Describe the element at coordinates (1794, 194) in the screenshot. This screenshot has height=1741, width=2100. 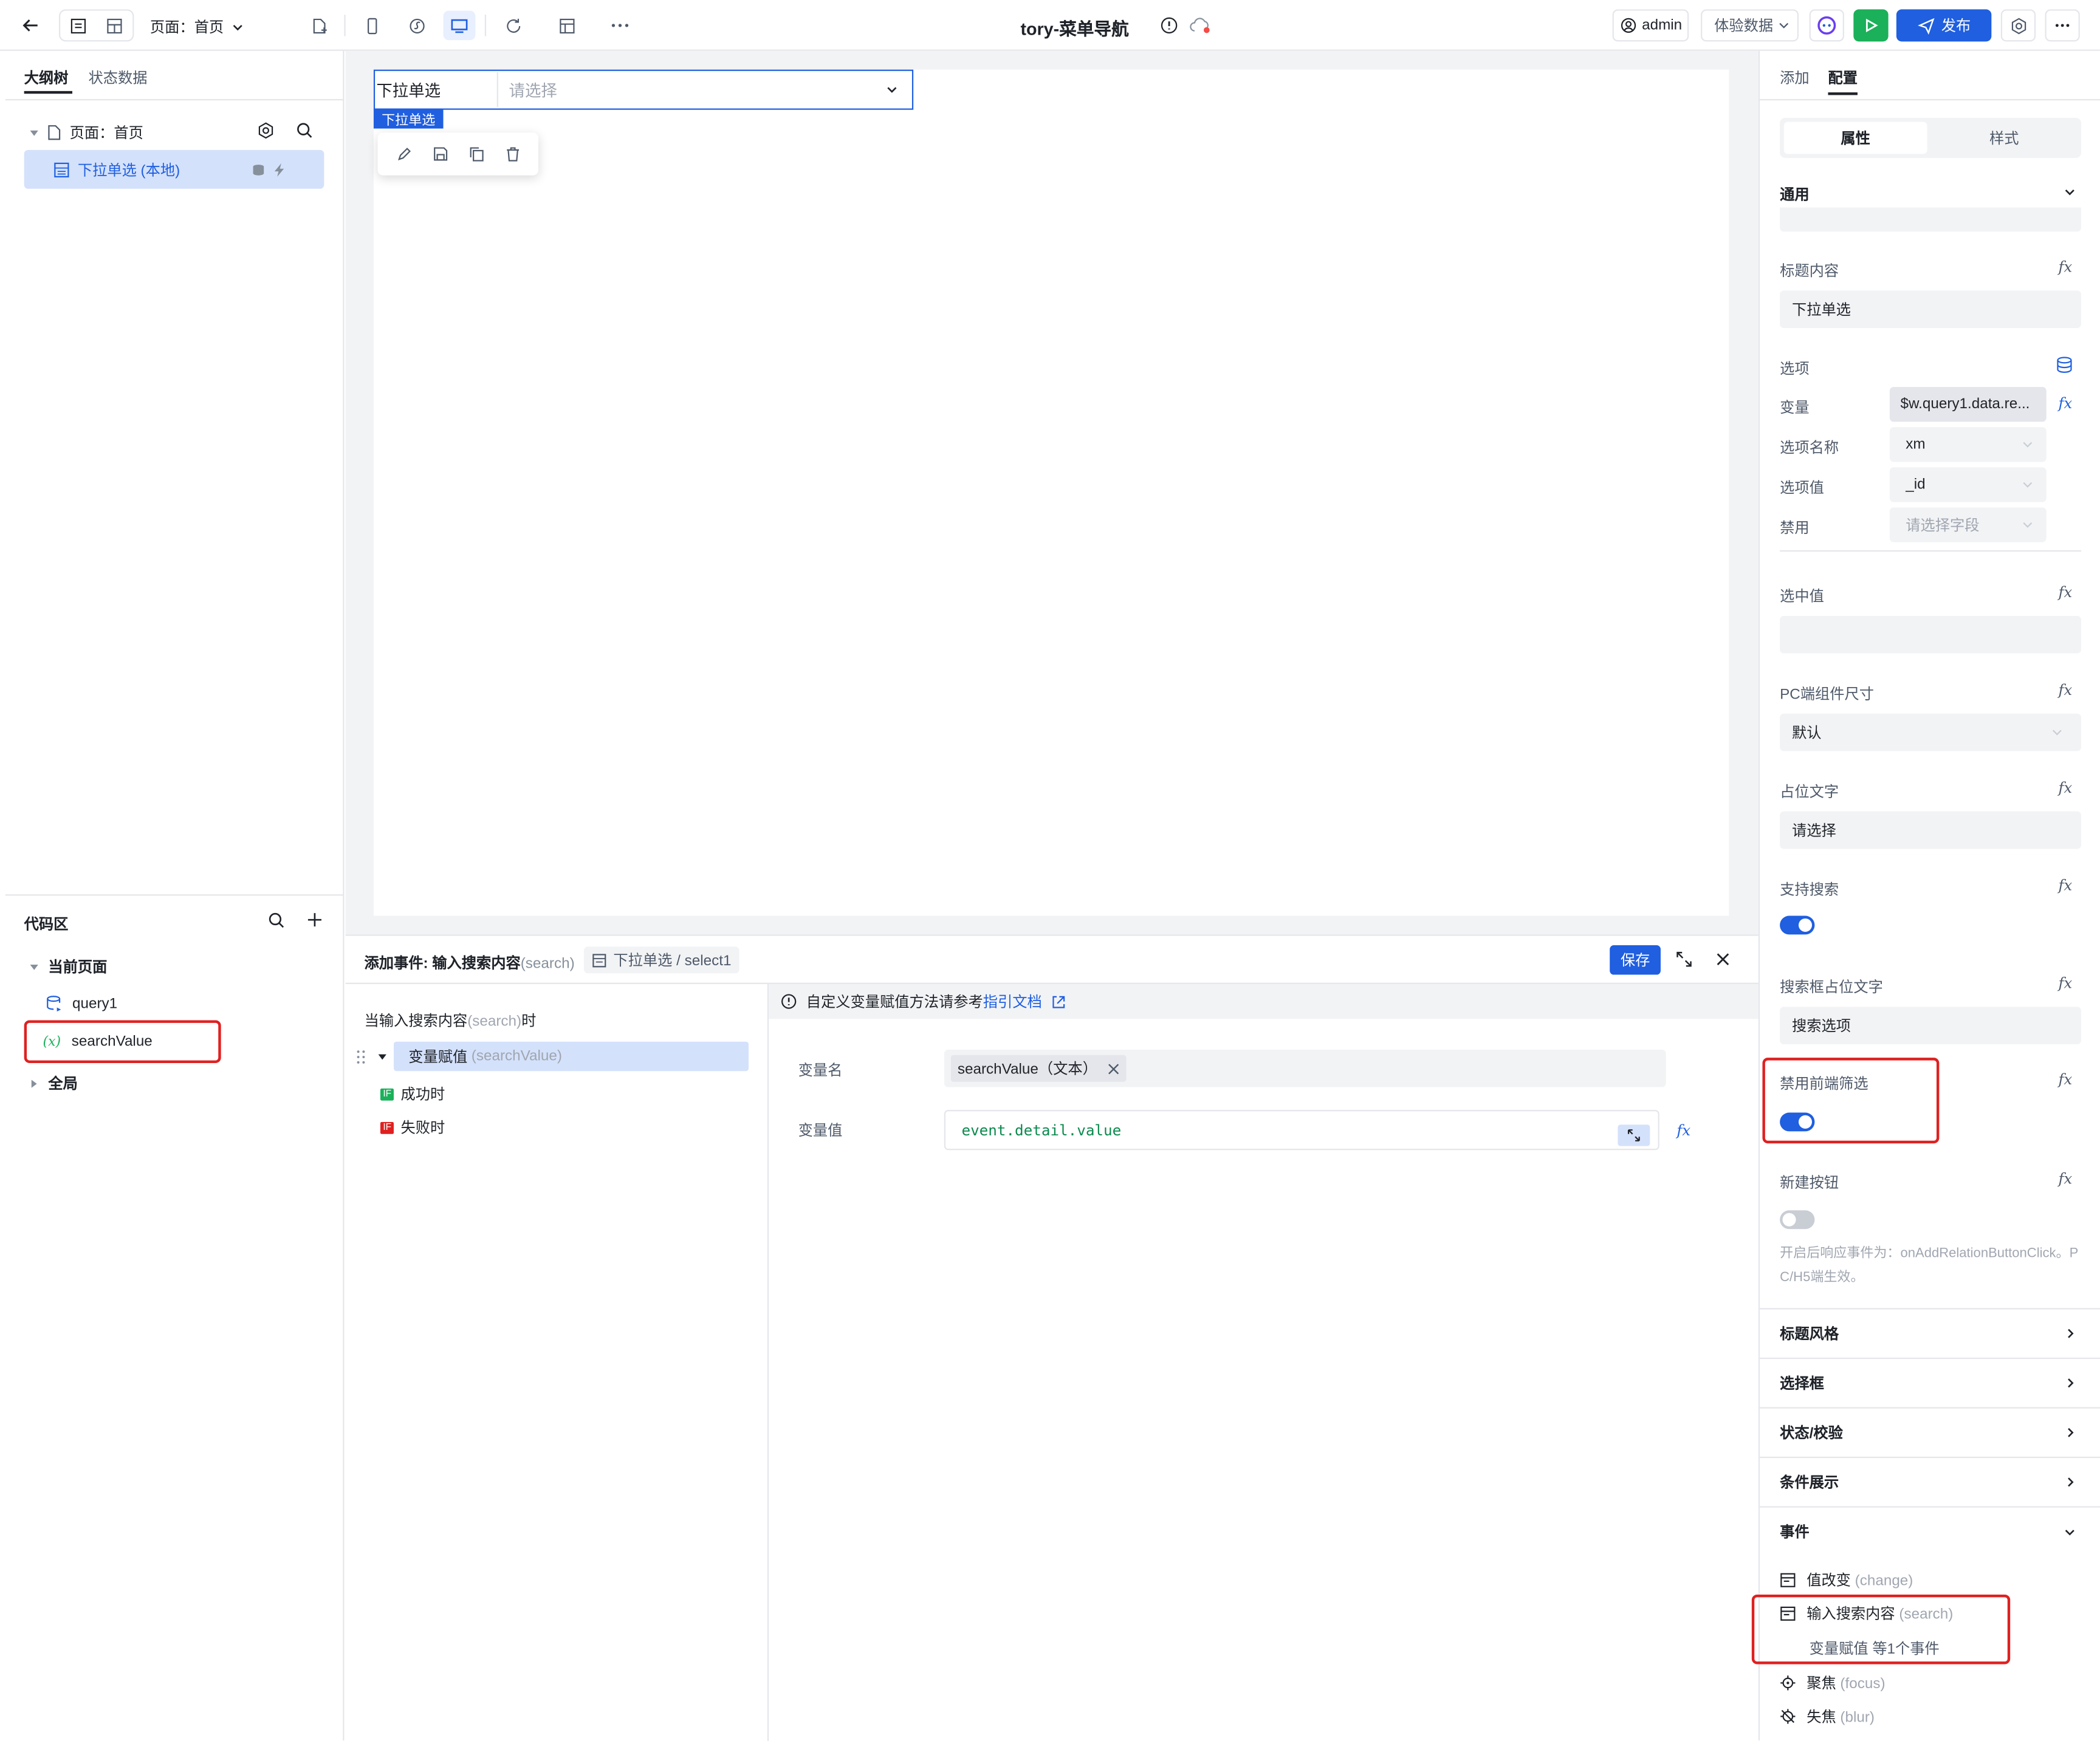
I see `general-section-title: 通用` at that location.